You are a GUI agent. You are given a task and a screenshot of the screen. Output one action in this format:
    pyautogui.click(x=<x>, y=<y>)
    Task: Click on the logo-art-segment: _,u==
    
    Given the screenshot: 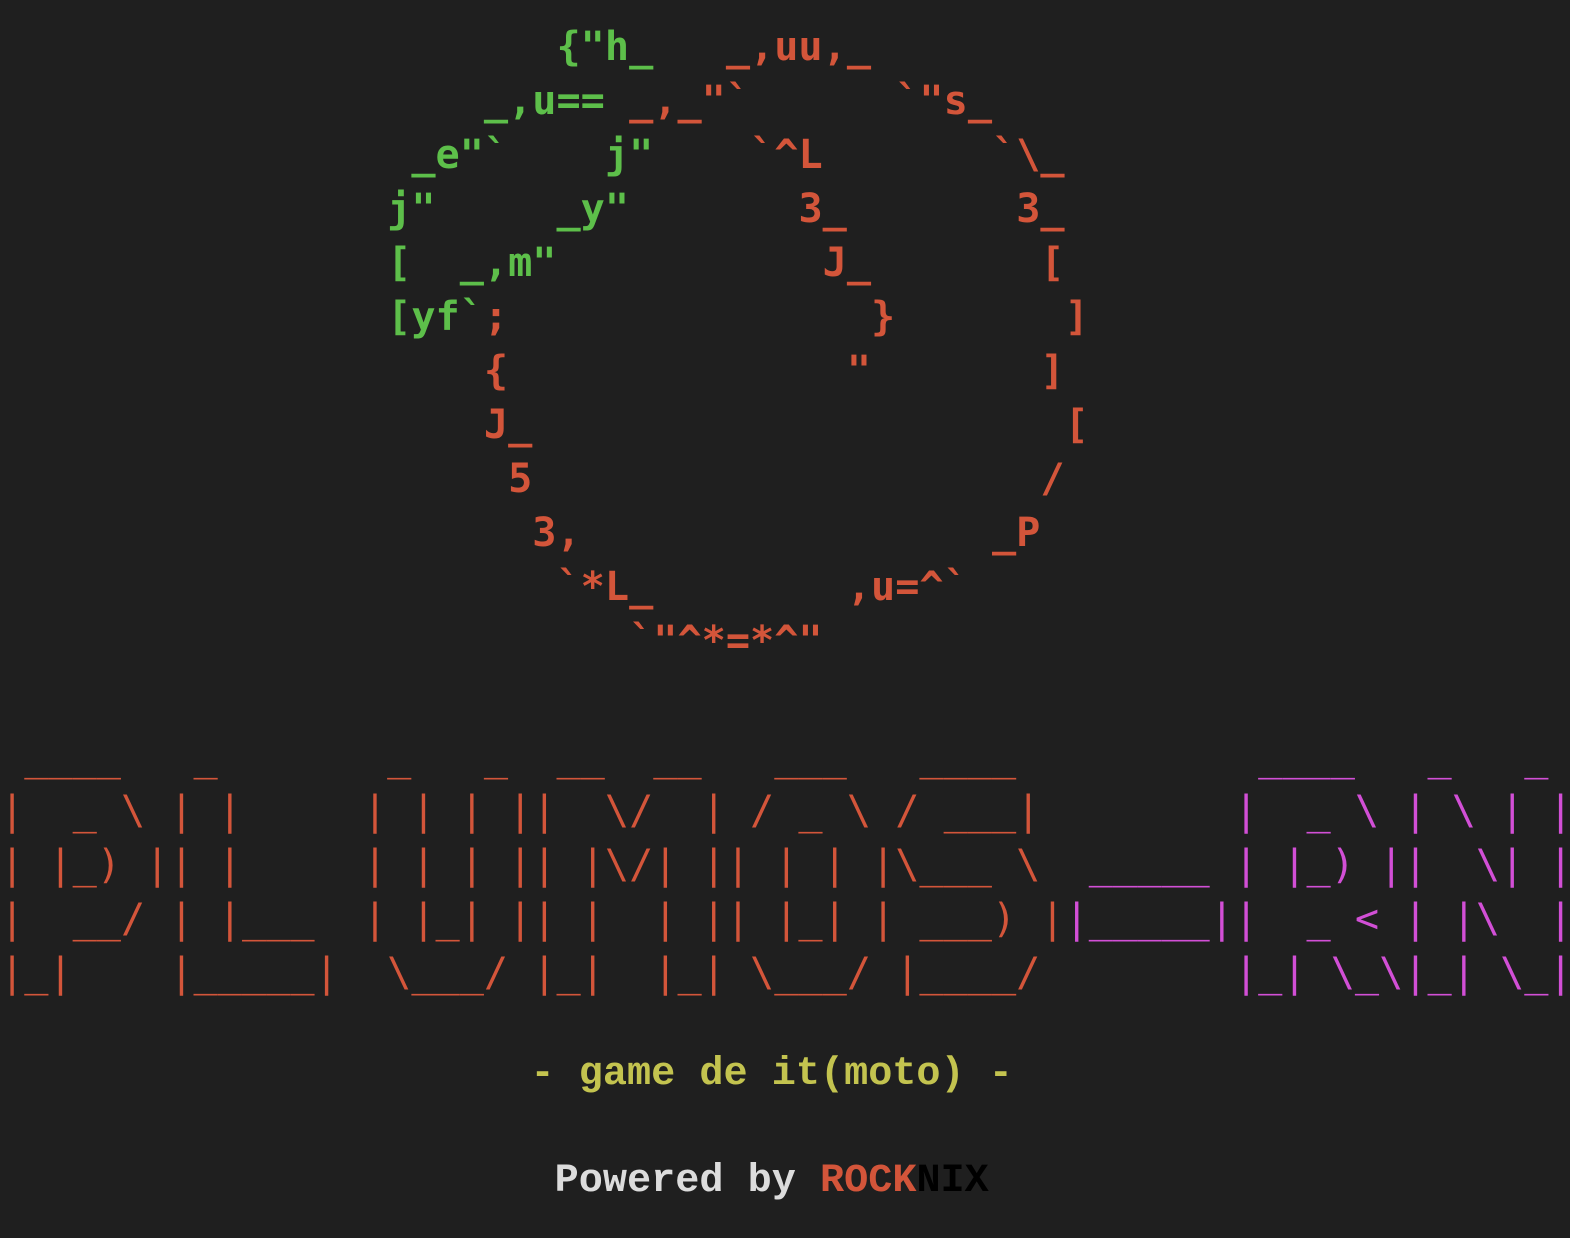 What is the action you would take?
    pyautogui.click(x=544, y=101)
    